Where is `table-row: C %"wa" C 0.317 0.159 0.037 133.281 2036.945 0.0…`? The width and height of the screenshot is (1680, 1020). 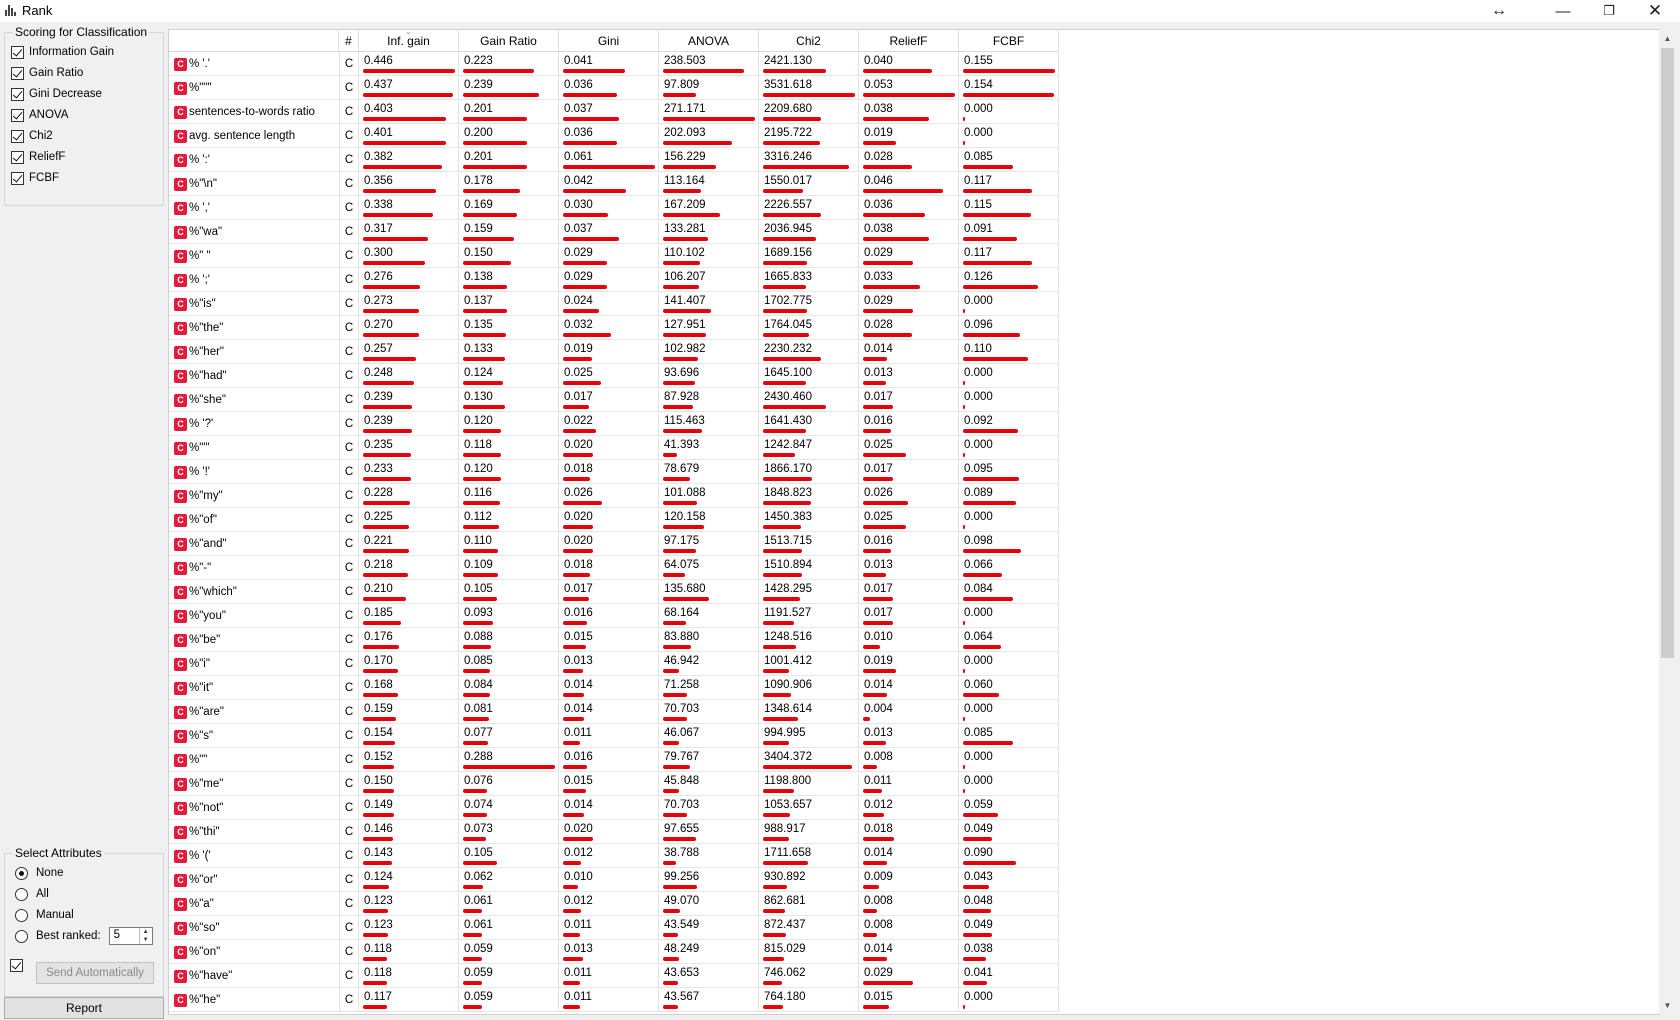
table-row: C %"wa" C 0.317 0.159 0.037 133.281 2036.945 0.0… is located at coordinates (614, 232).